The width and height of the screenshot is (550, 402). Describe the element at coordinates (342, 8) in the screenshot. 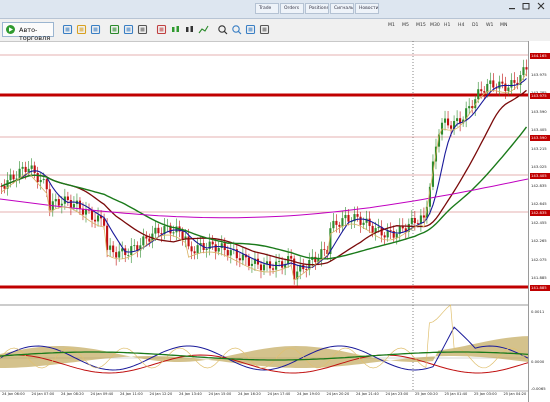

I see `window-tab-3: Сигналы` at that location.